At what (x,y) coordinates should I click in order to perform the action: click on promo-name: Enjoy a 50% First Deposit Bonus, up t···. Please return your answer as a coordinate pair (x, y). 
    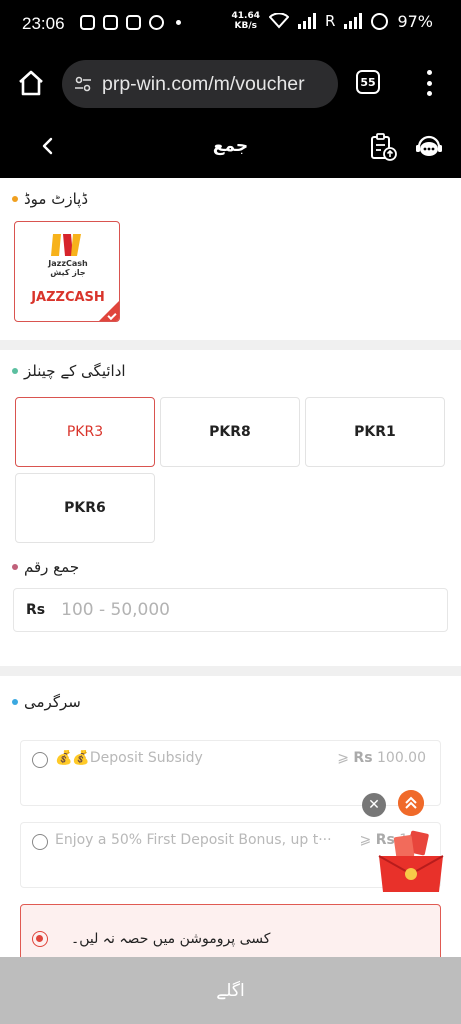
    Looking at the image, I should click on (193, 840).